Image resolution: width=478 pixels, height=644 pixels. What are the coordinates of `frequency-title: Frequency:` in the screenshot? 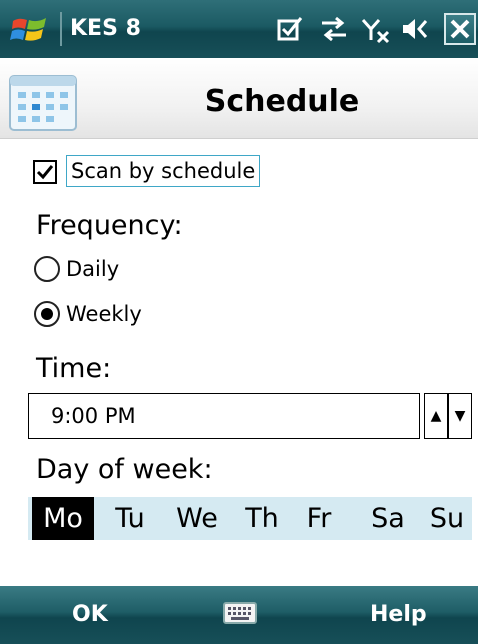 It's located at (109, 225).